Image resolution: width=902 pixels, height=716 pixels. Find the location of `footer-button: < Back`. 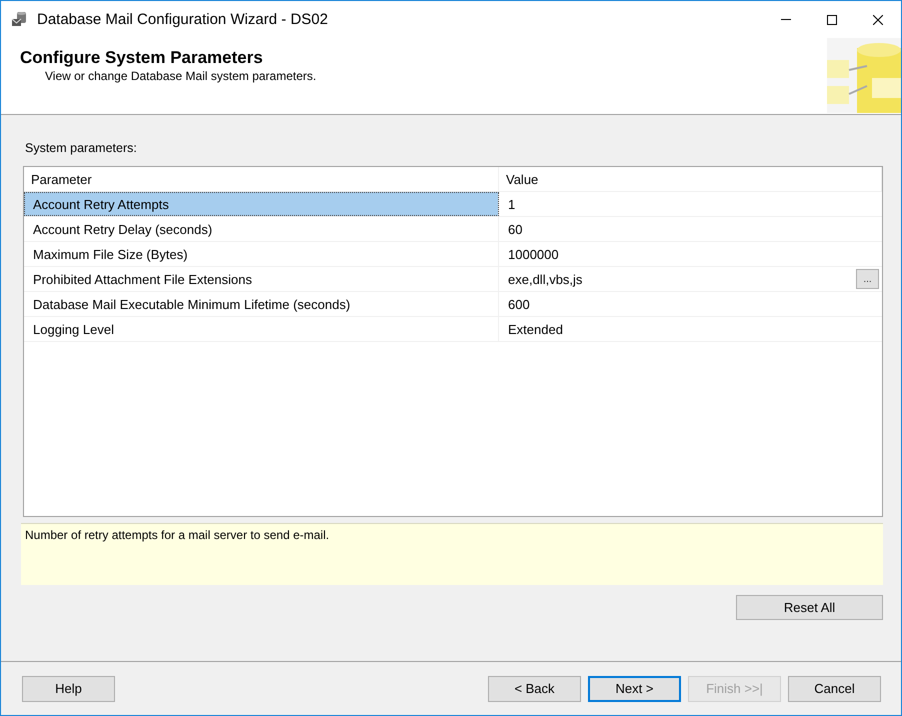

footer-button: < Back is located at coordinates (534, 689).